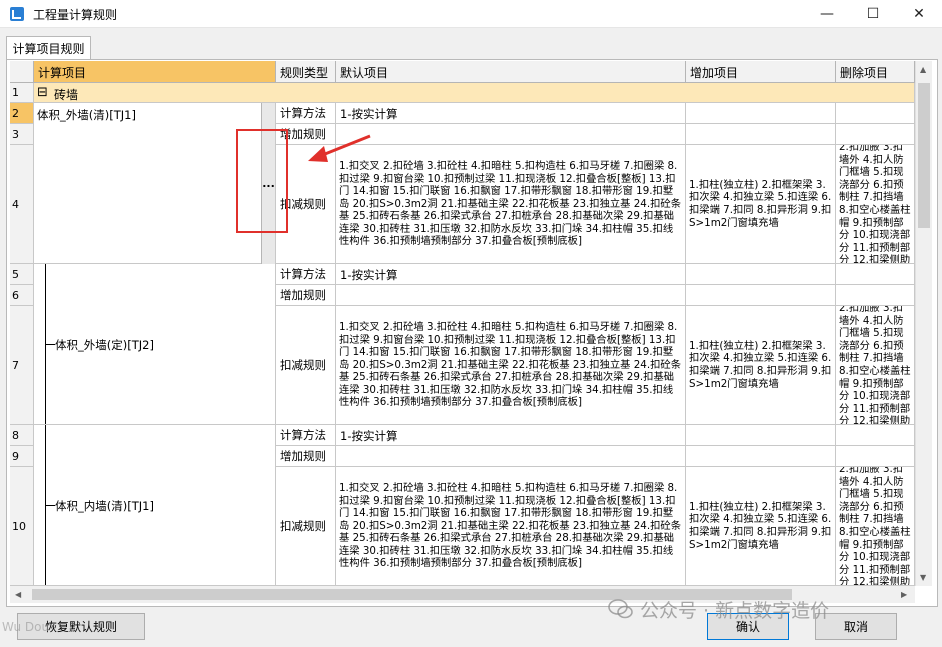 This screenshot has height=647, width=942. What do you see at coordinates (22, 365) in the screenshot?
I see `row-number: 7` at bounding box center [22, 365].